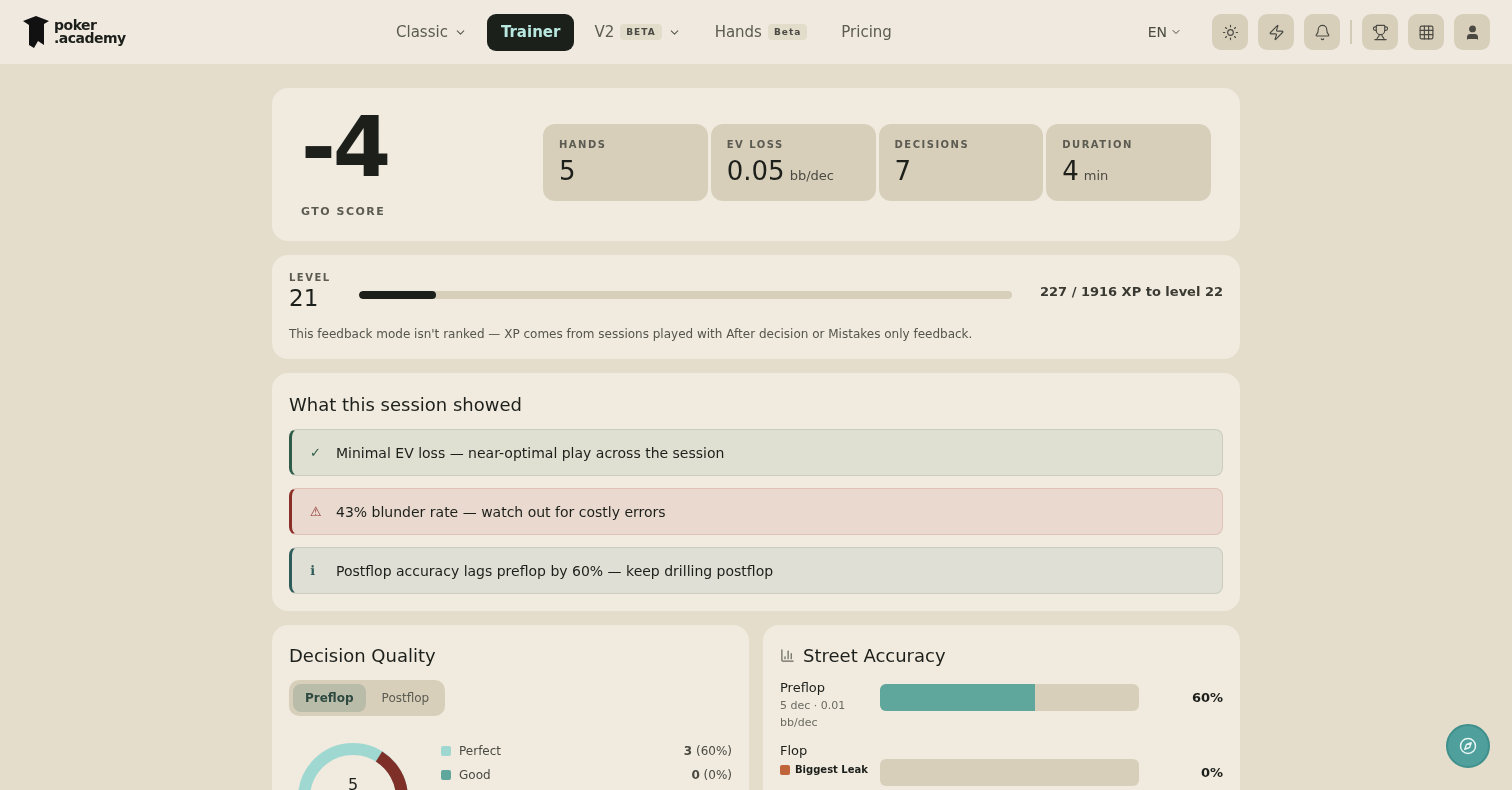 This screenshot has height=790, width=1512. Describe the element at coordinates (1472, 32) in the screenshot. I see `user-button` at that location.